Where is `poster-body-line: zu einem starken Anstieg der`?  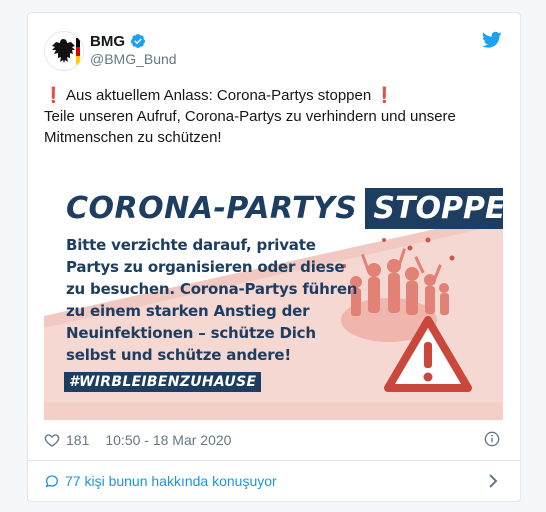 poster-body-line: zu einem starken Anstieg der is located at coordinates (188, 311).